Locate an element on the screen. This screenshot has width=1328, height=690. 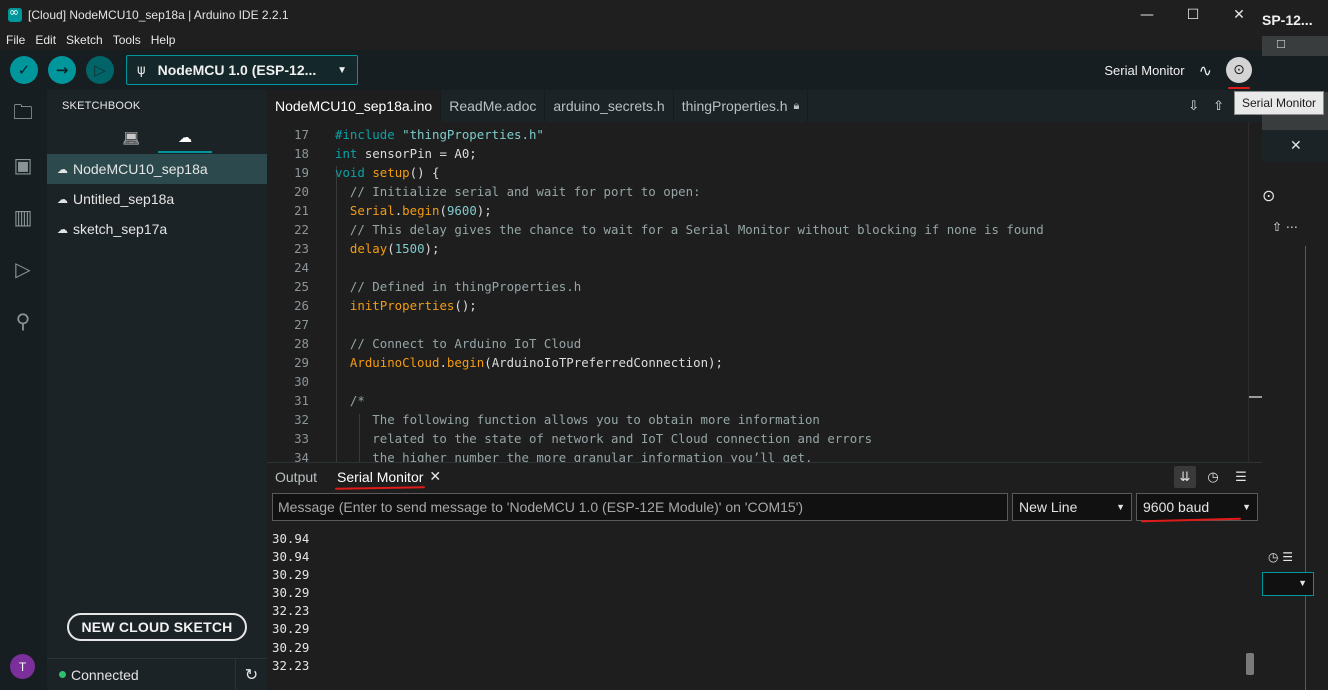
code-line: 25 // Defined in thingProperties.h is located at coordinates (757, 286).